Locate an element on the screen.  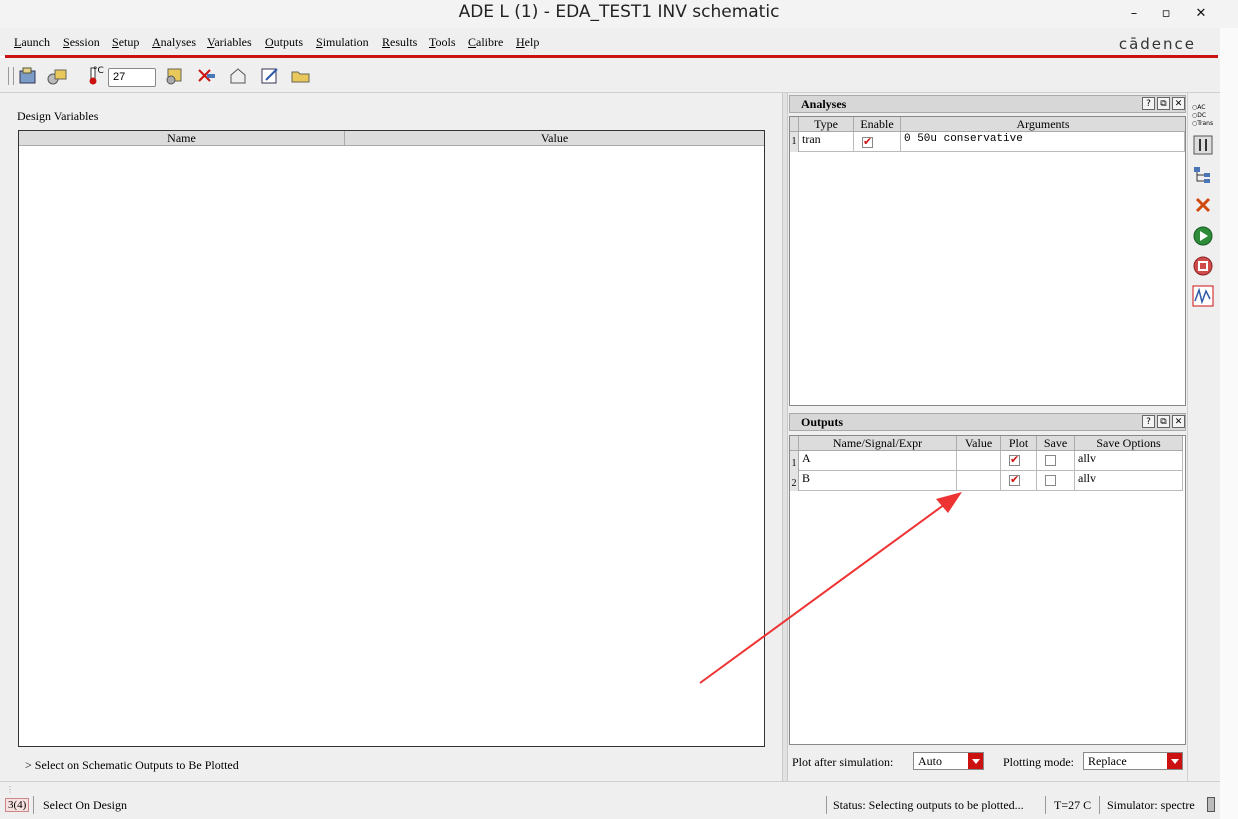
setup-model-icon is located at coordinates (174, 76).